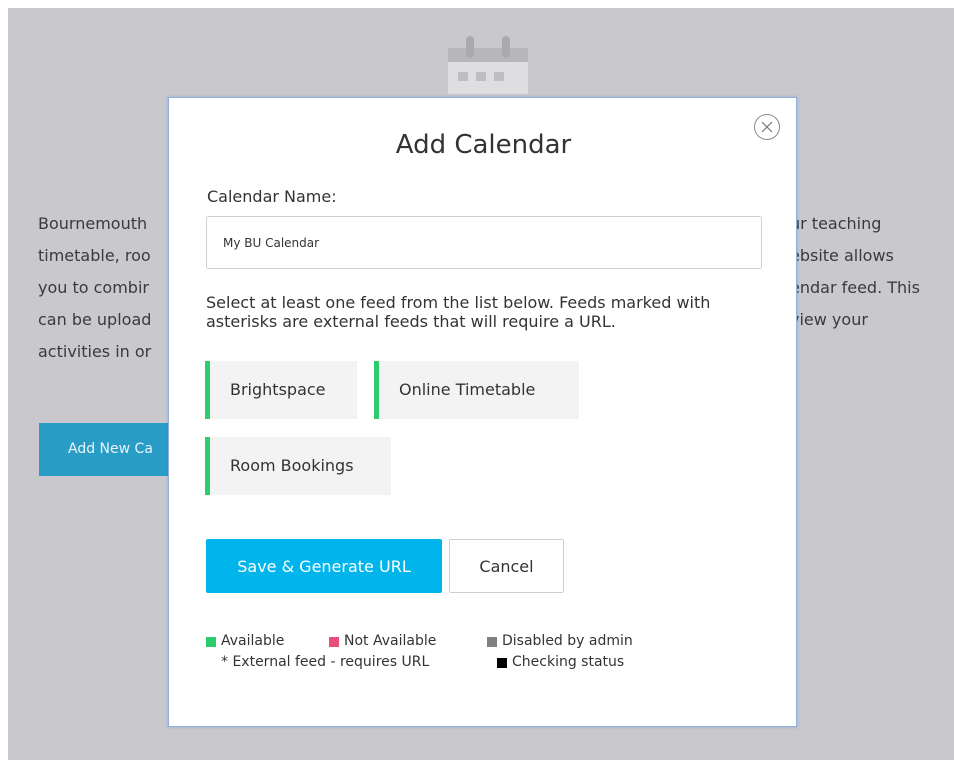 Image resolution: width=954 pixels, height=760 pixels. I want to click on not-available-swatch-icon, so click(334, 641).